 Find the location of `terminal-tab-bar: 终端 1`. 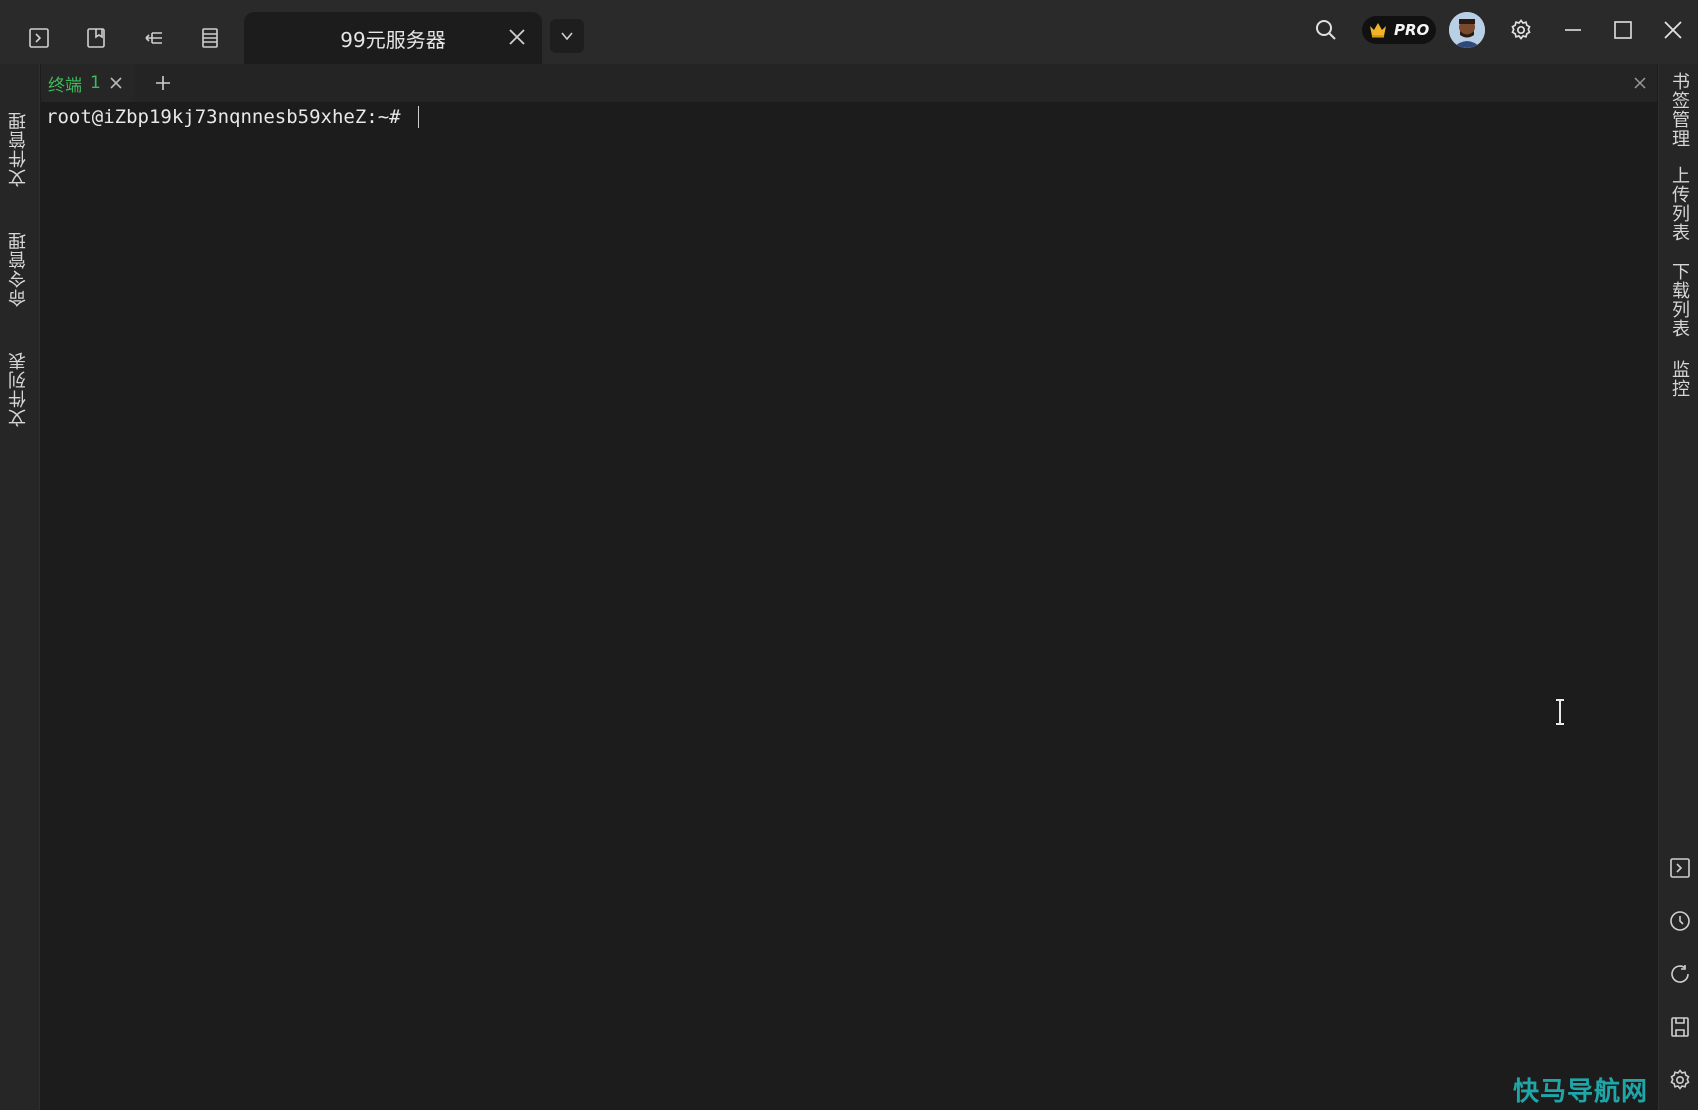

terminal-tab-bar: 终端 1 is located at coordinates (849, 83).